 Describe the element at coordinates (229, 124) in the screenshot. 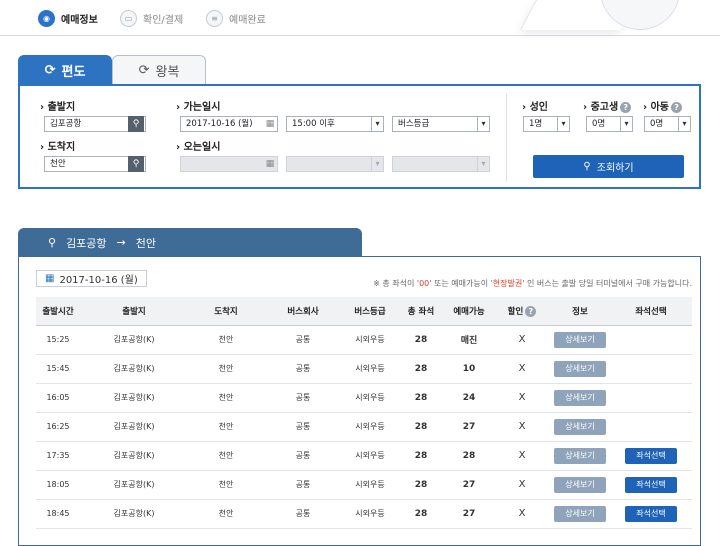

I see `go-date-field: 2017-10-16 (월) ▦` at that location.